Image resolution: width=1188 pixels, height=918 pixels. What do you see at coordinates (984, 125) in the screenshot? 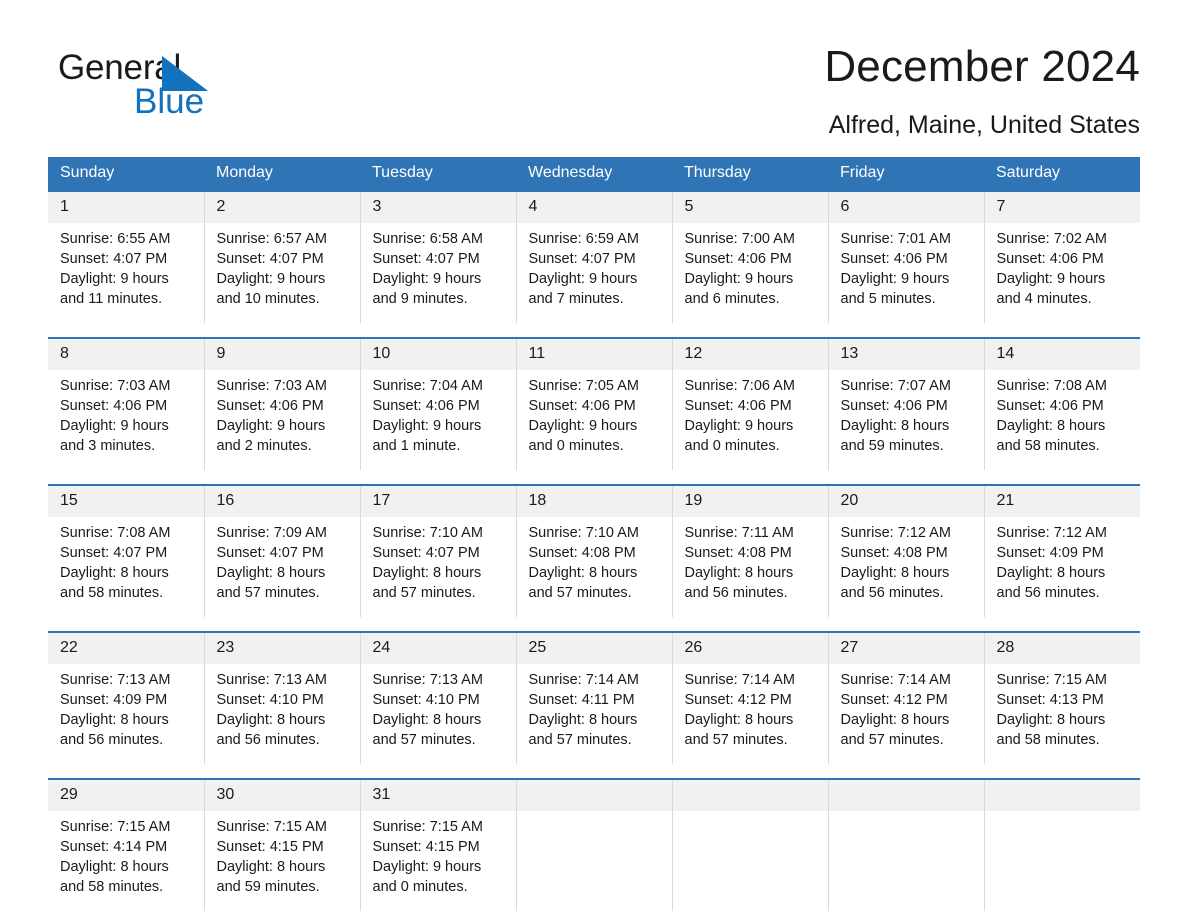
I see `page-subtitle: Alfred, Maine, United States` at bounding box center [984, 125].